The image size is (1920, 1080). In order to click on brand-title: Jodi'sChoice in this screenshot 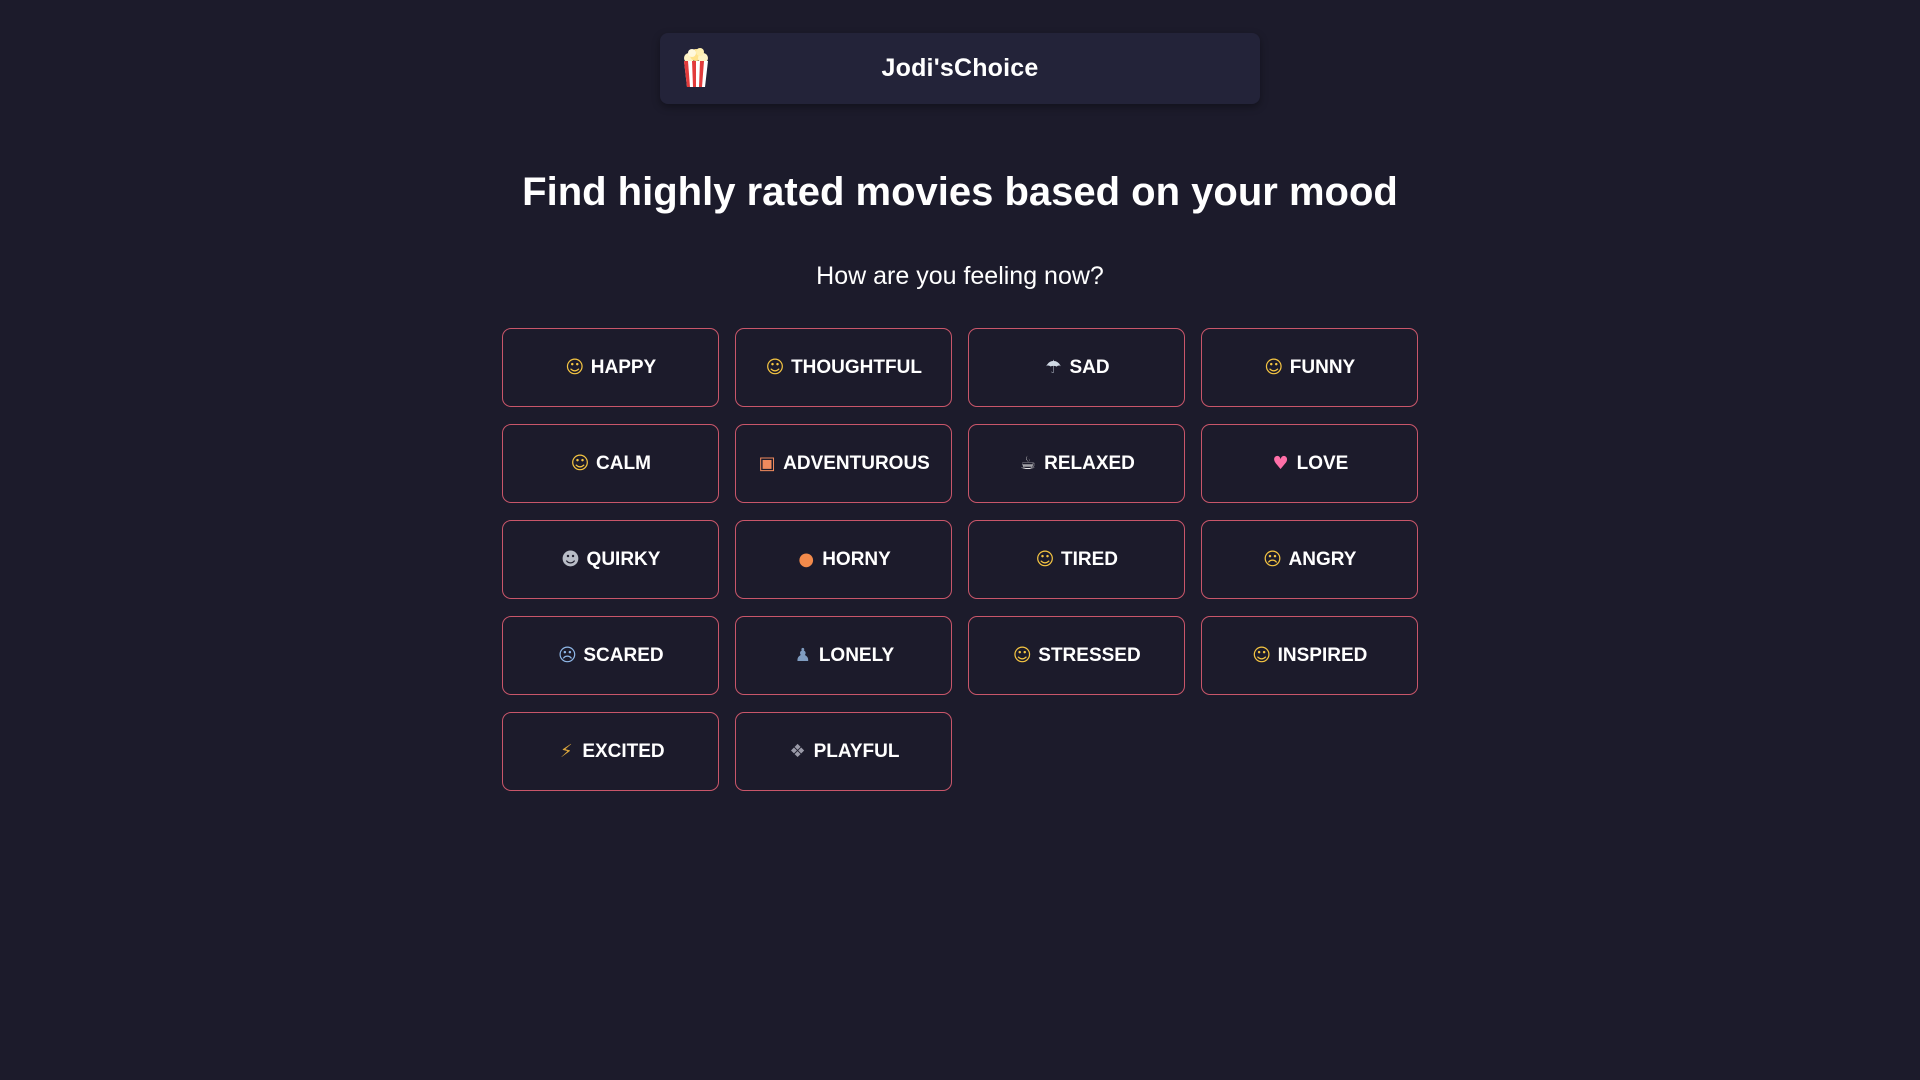, I will do `click(960, 68)`.